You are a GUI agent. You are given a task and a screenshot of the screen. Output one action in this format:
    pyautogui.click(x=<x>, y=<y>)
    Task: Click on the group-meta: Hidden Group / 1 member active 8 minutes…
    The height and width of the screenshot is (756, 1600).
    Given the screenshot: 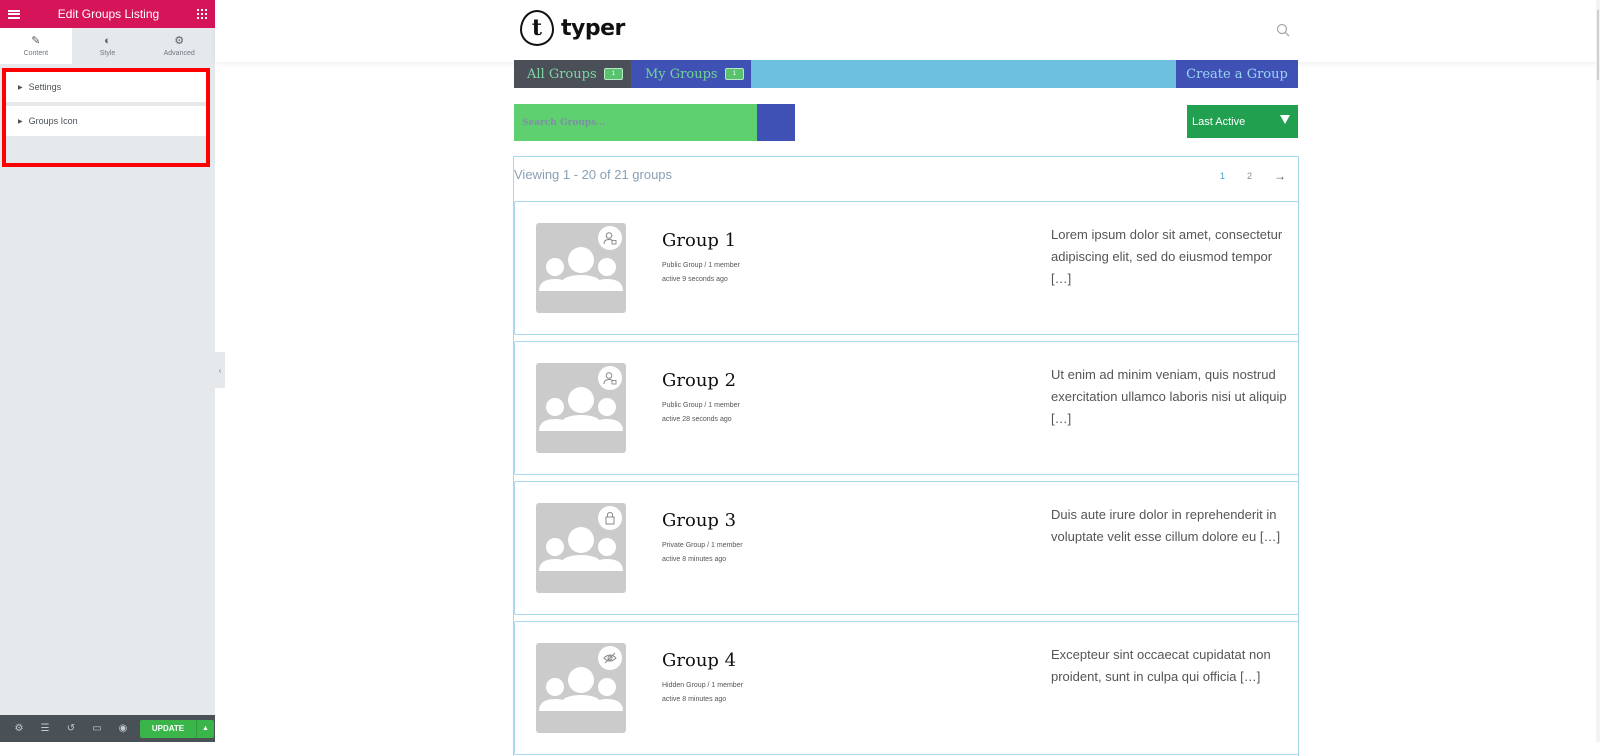 What is the action you would take?
    pyautogui.click(x=702, y=693)
    